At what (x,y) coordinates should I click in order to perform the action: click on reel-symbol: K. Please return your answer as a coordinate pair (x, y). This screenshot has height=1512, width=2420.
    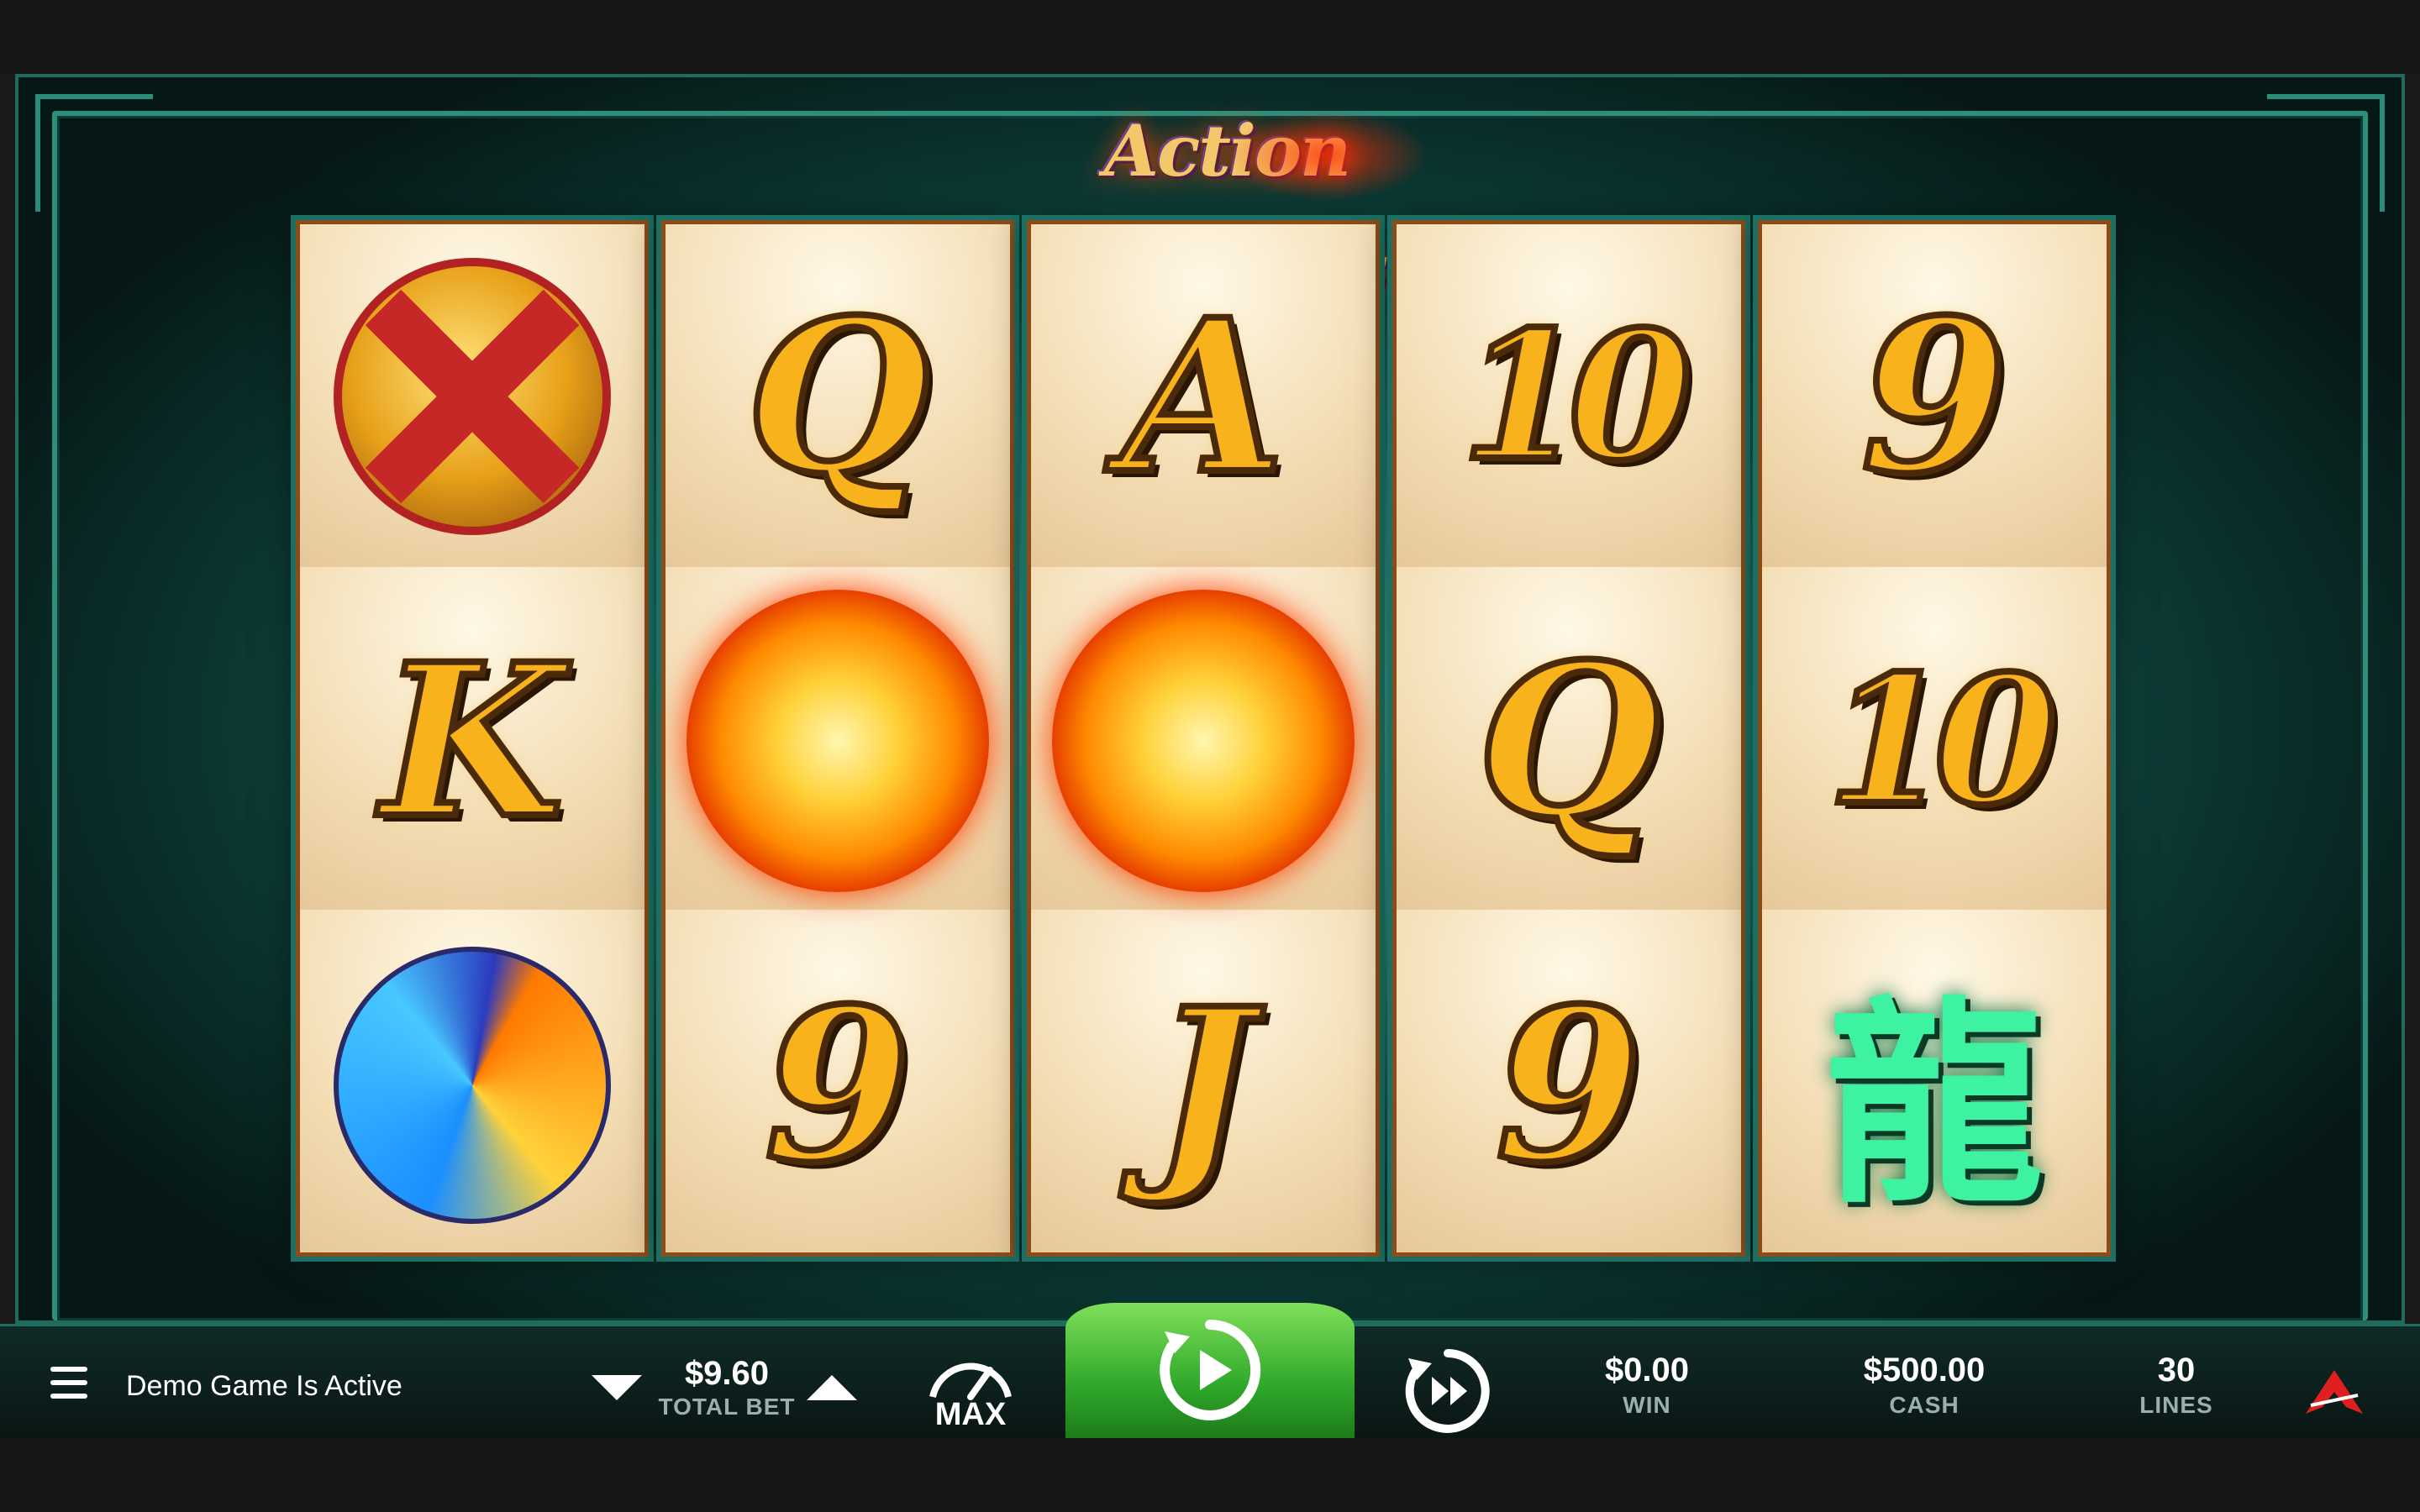
    Looking at the image, I should click on (472, 741).